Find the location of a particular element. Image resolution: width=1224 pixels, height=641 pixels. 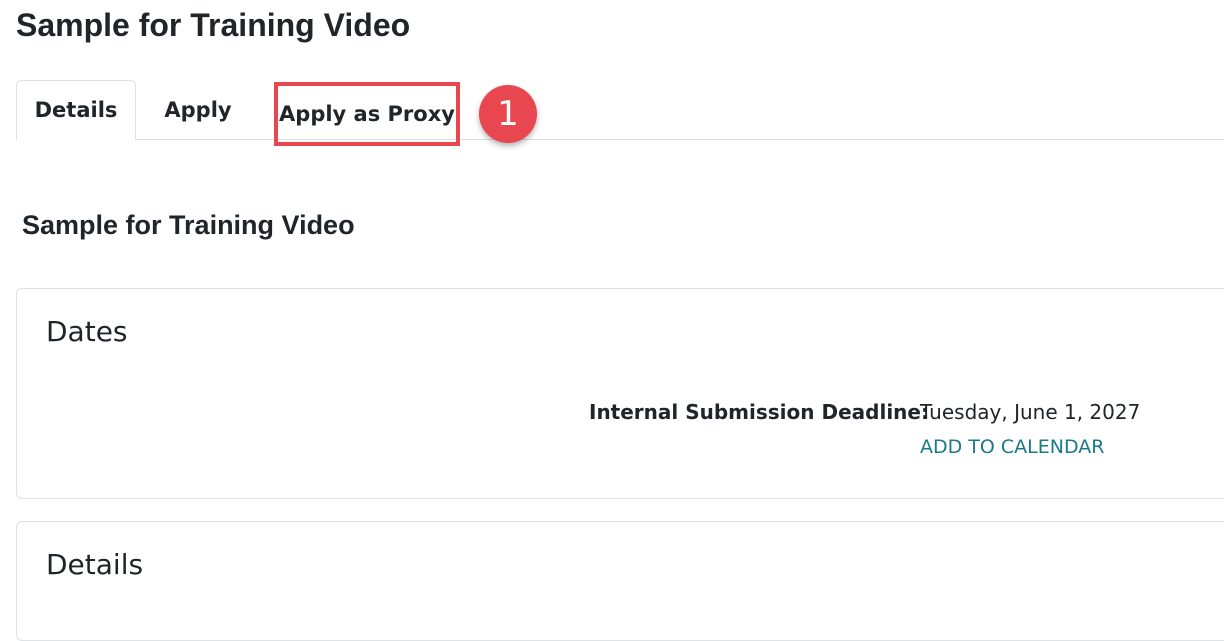

deadline-label: Internal Submission Deadline: is located at coordinates (759, 412).